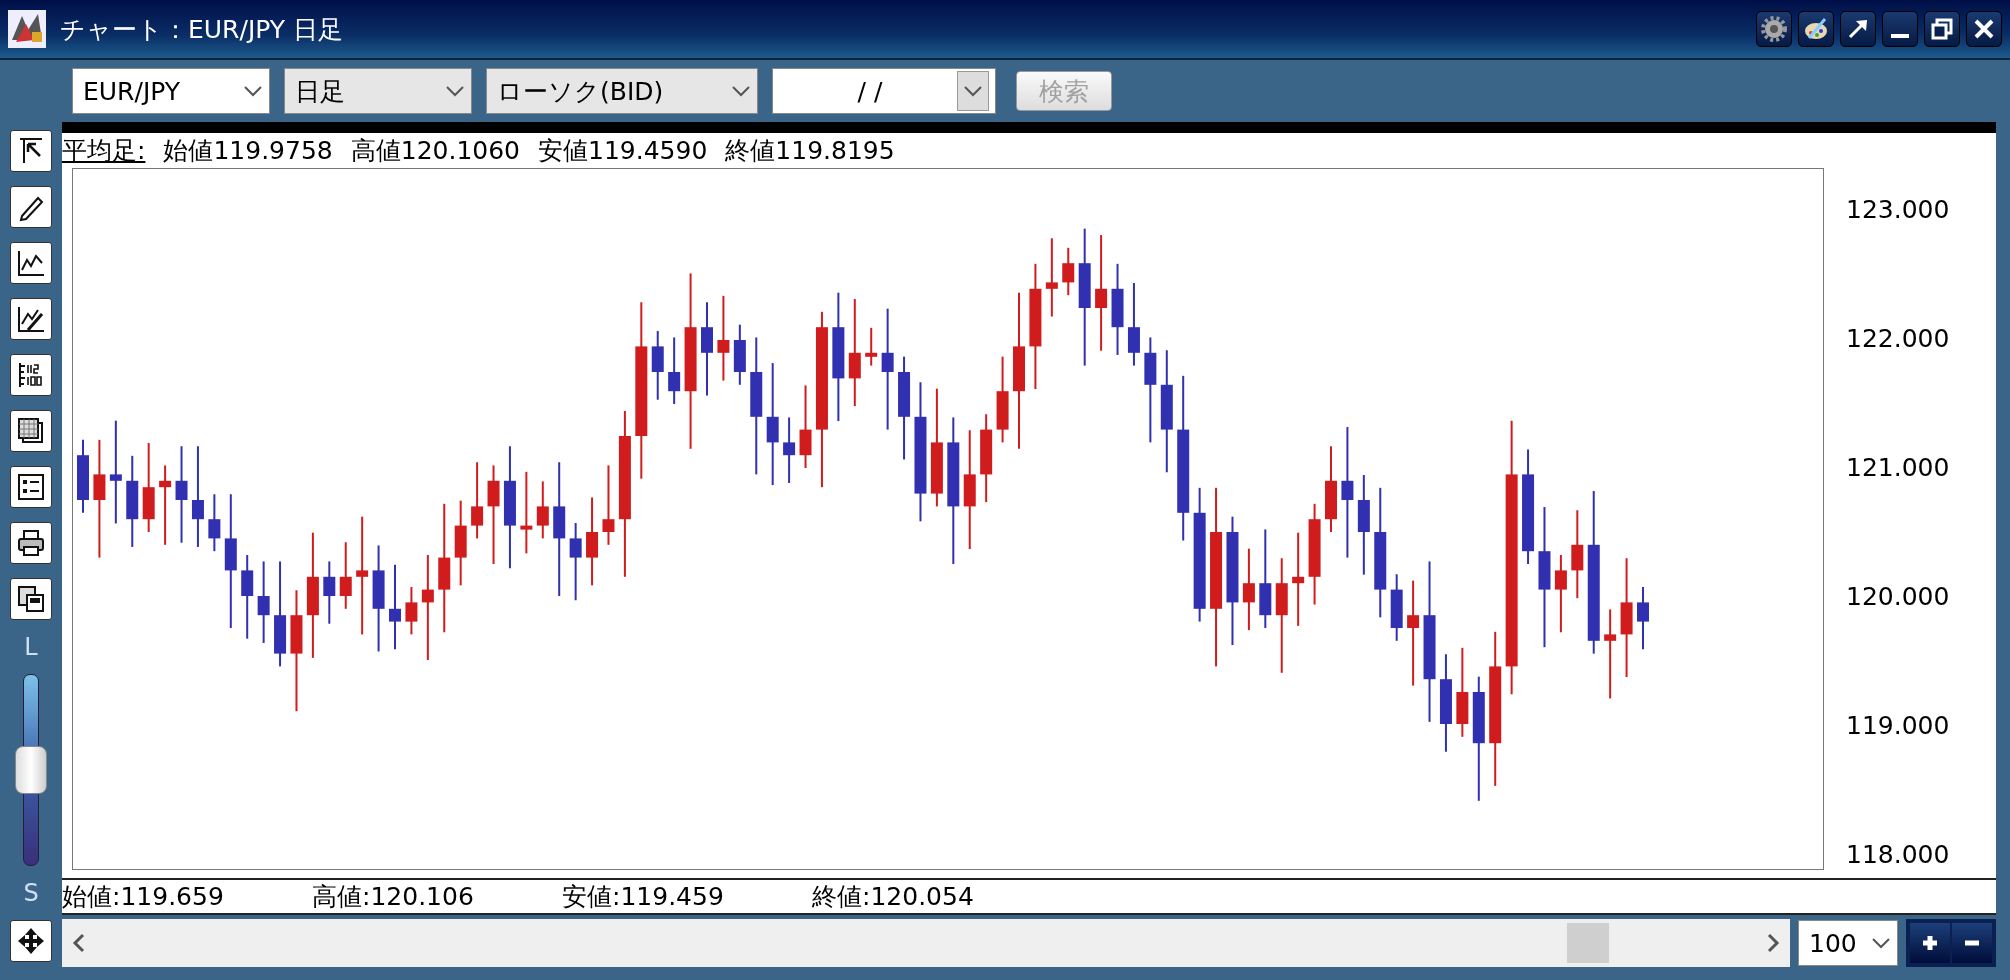  I want to click on axis-label: 121.000, so click(1898, 467).